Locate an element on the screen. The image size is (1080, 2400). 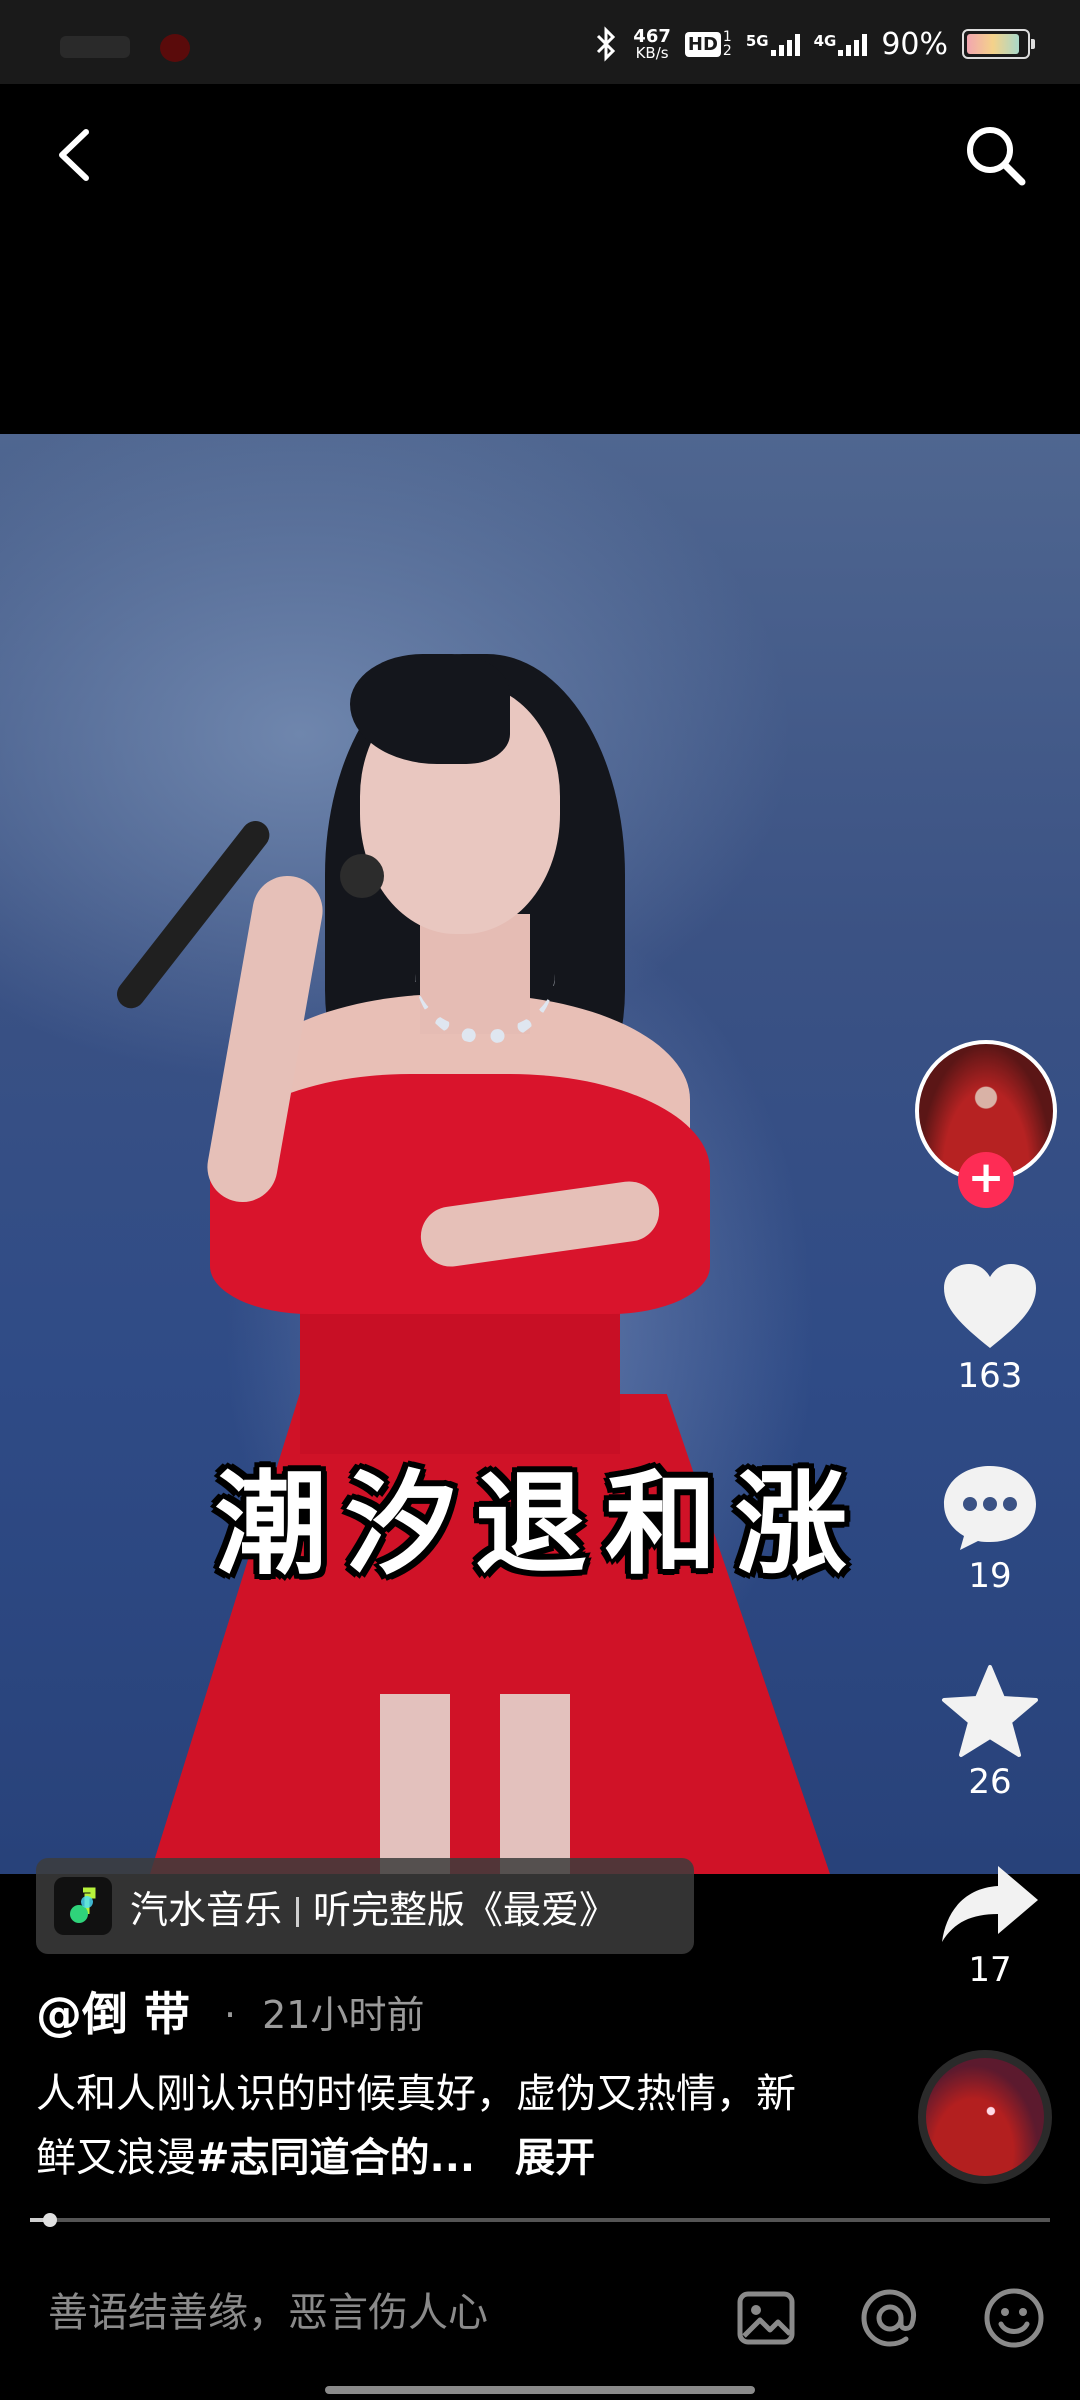
music-disc is located at coordinates (985, 2117).